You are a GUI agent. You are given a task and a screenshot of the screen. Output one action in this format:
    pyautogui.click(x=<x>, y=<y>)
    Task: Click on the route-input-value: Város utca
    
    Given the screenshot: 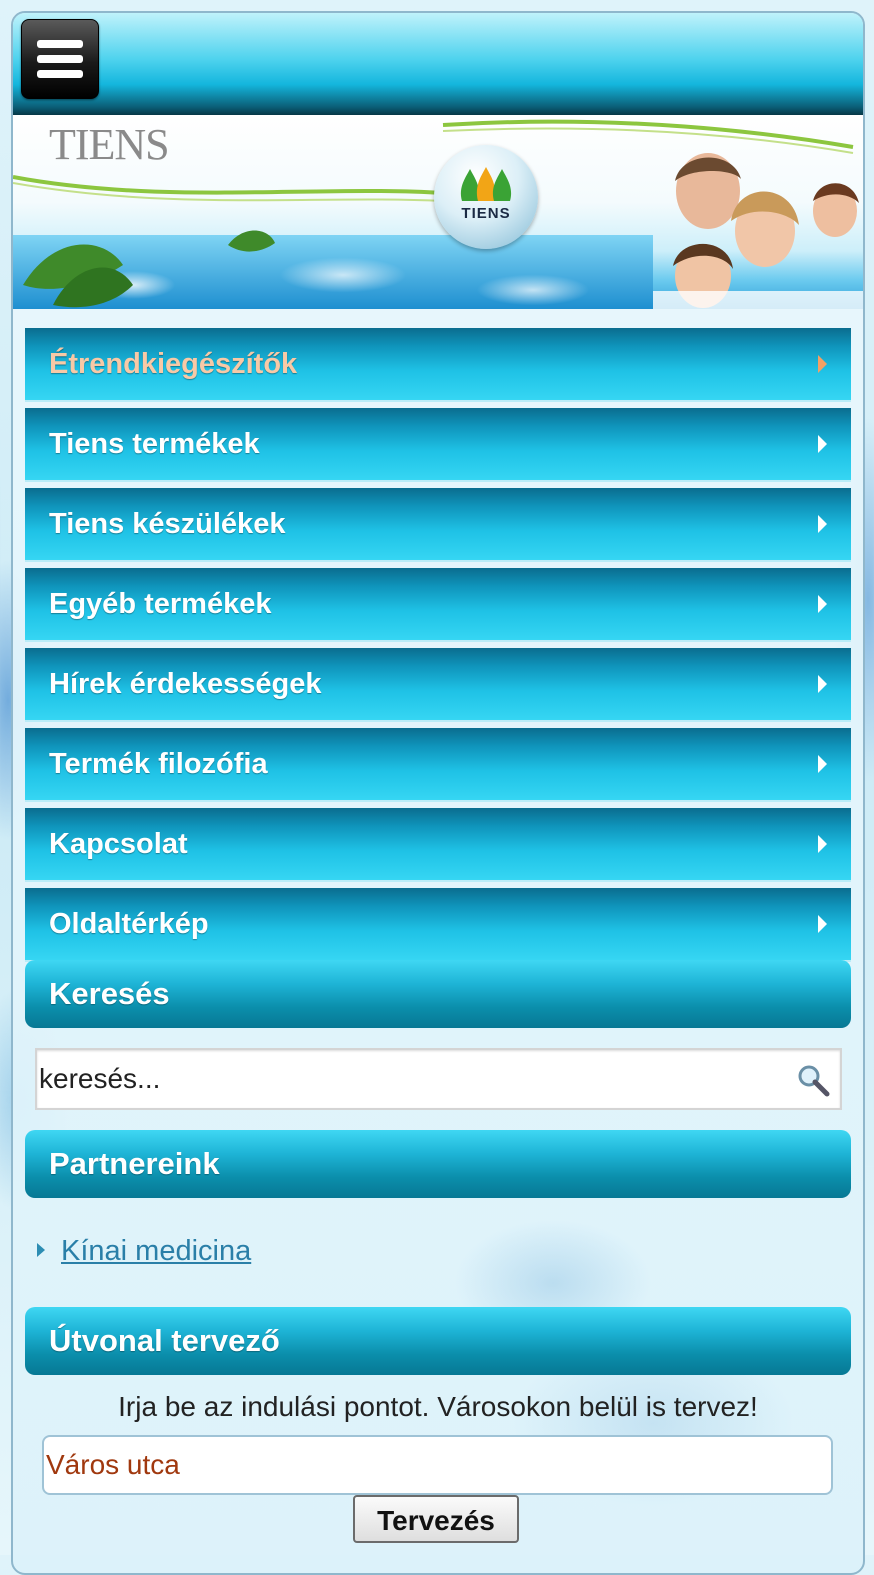 What is the action you would take?
    pyautogui.click(x=113, y=1464)
    